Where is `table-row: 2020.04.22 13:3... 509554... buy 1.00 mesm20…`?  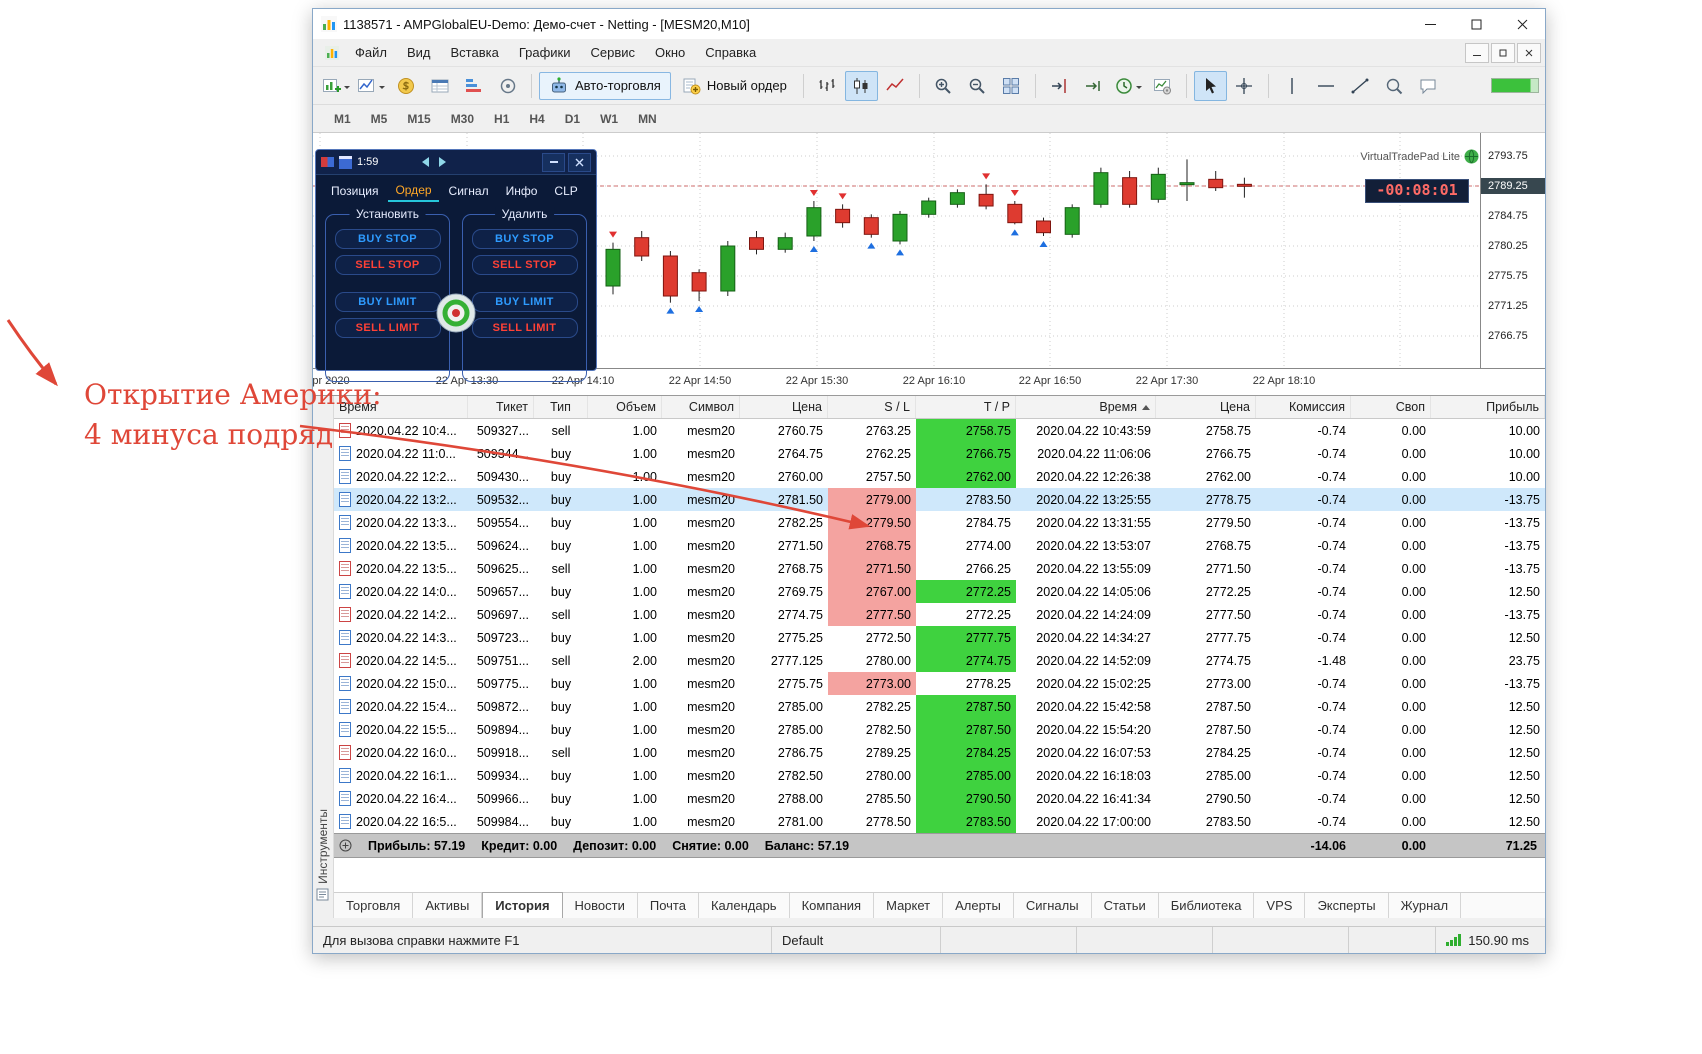
table-row: 2020.04.22 13:3... 509554... buy 1.00 mesm20… is located at coordinates (939, 522).